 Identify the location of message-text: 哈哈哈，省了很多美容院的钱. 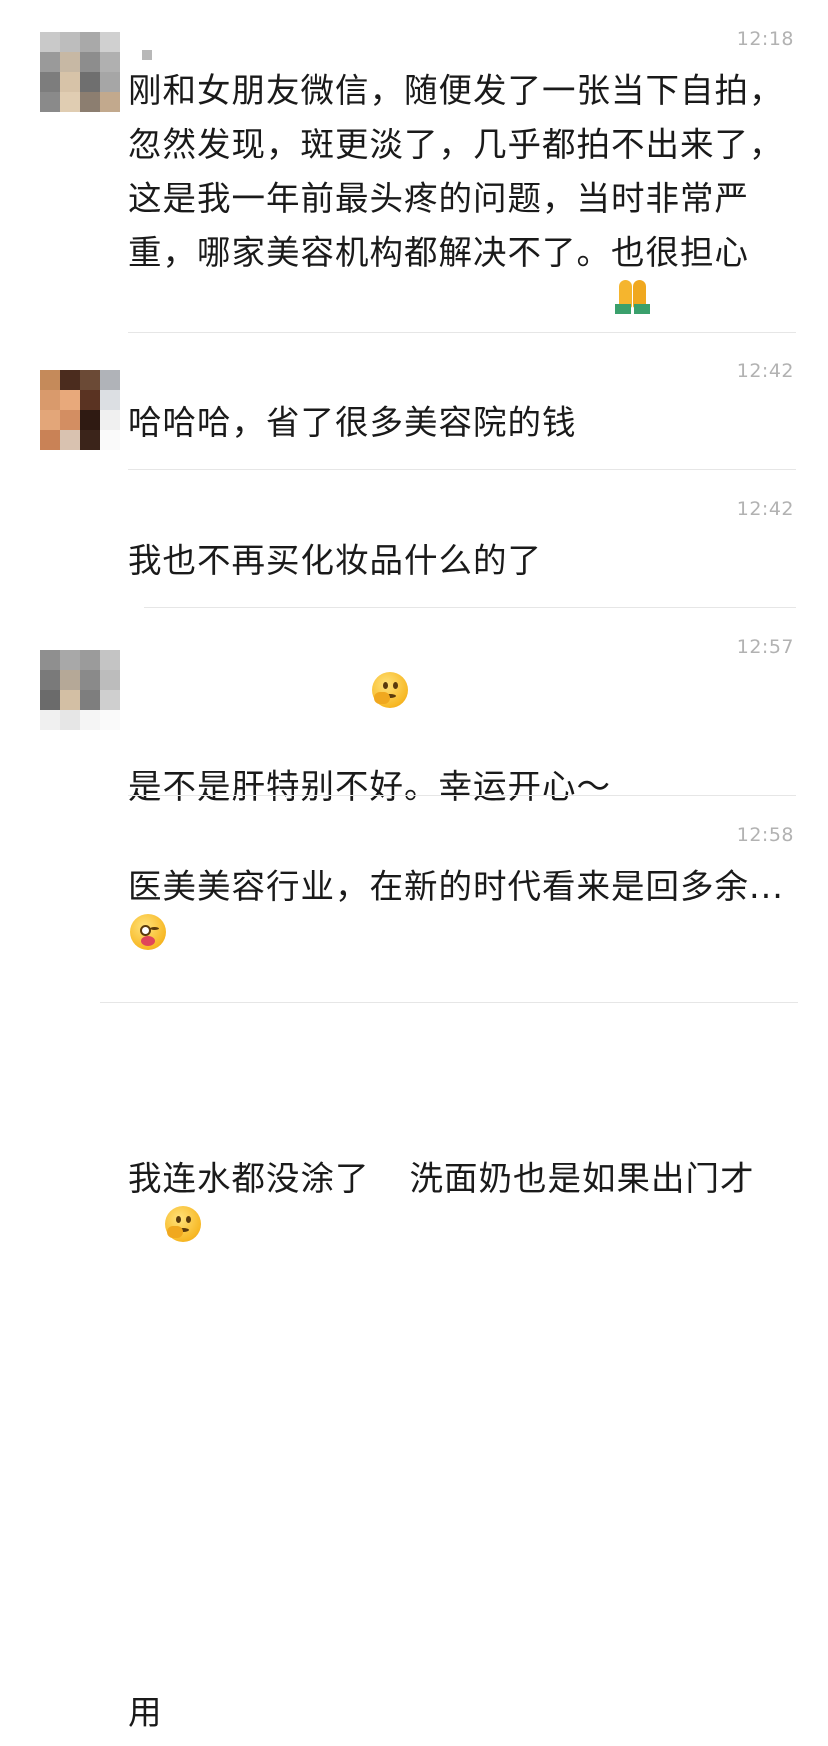
(352, 422).